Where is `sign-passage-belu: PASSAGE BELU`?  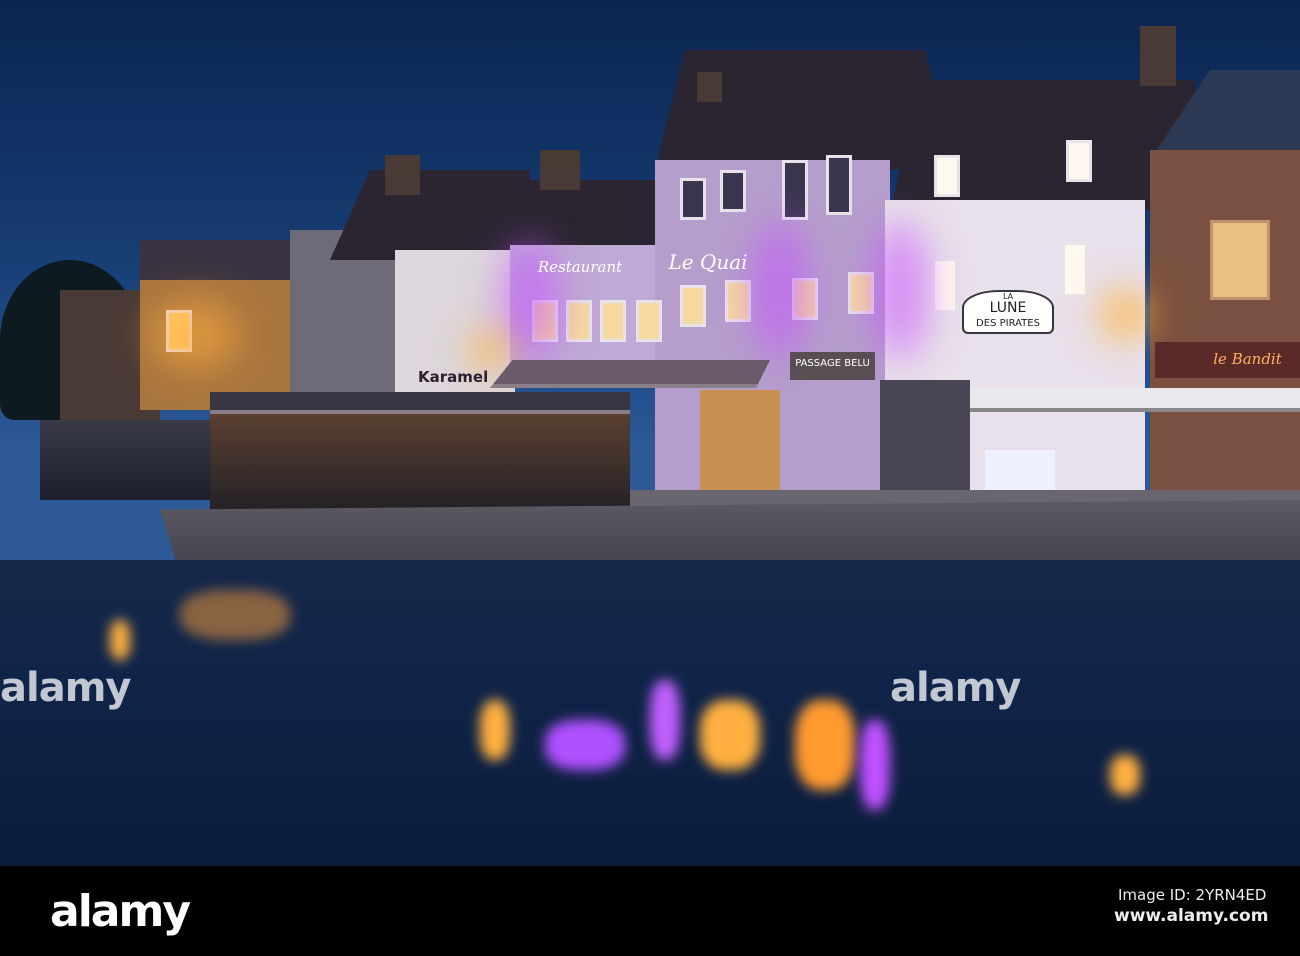
sign-passage-belu: PASSAGE BELU is located at coordinates (832, 363).